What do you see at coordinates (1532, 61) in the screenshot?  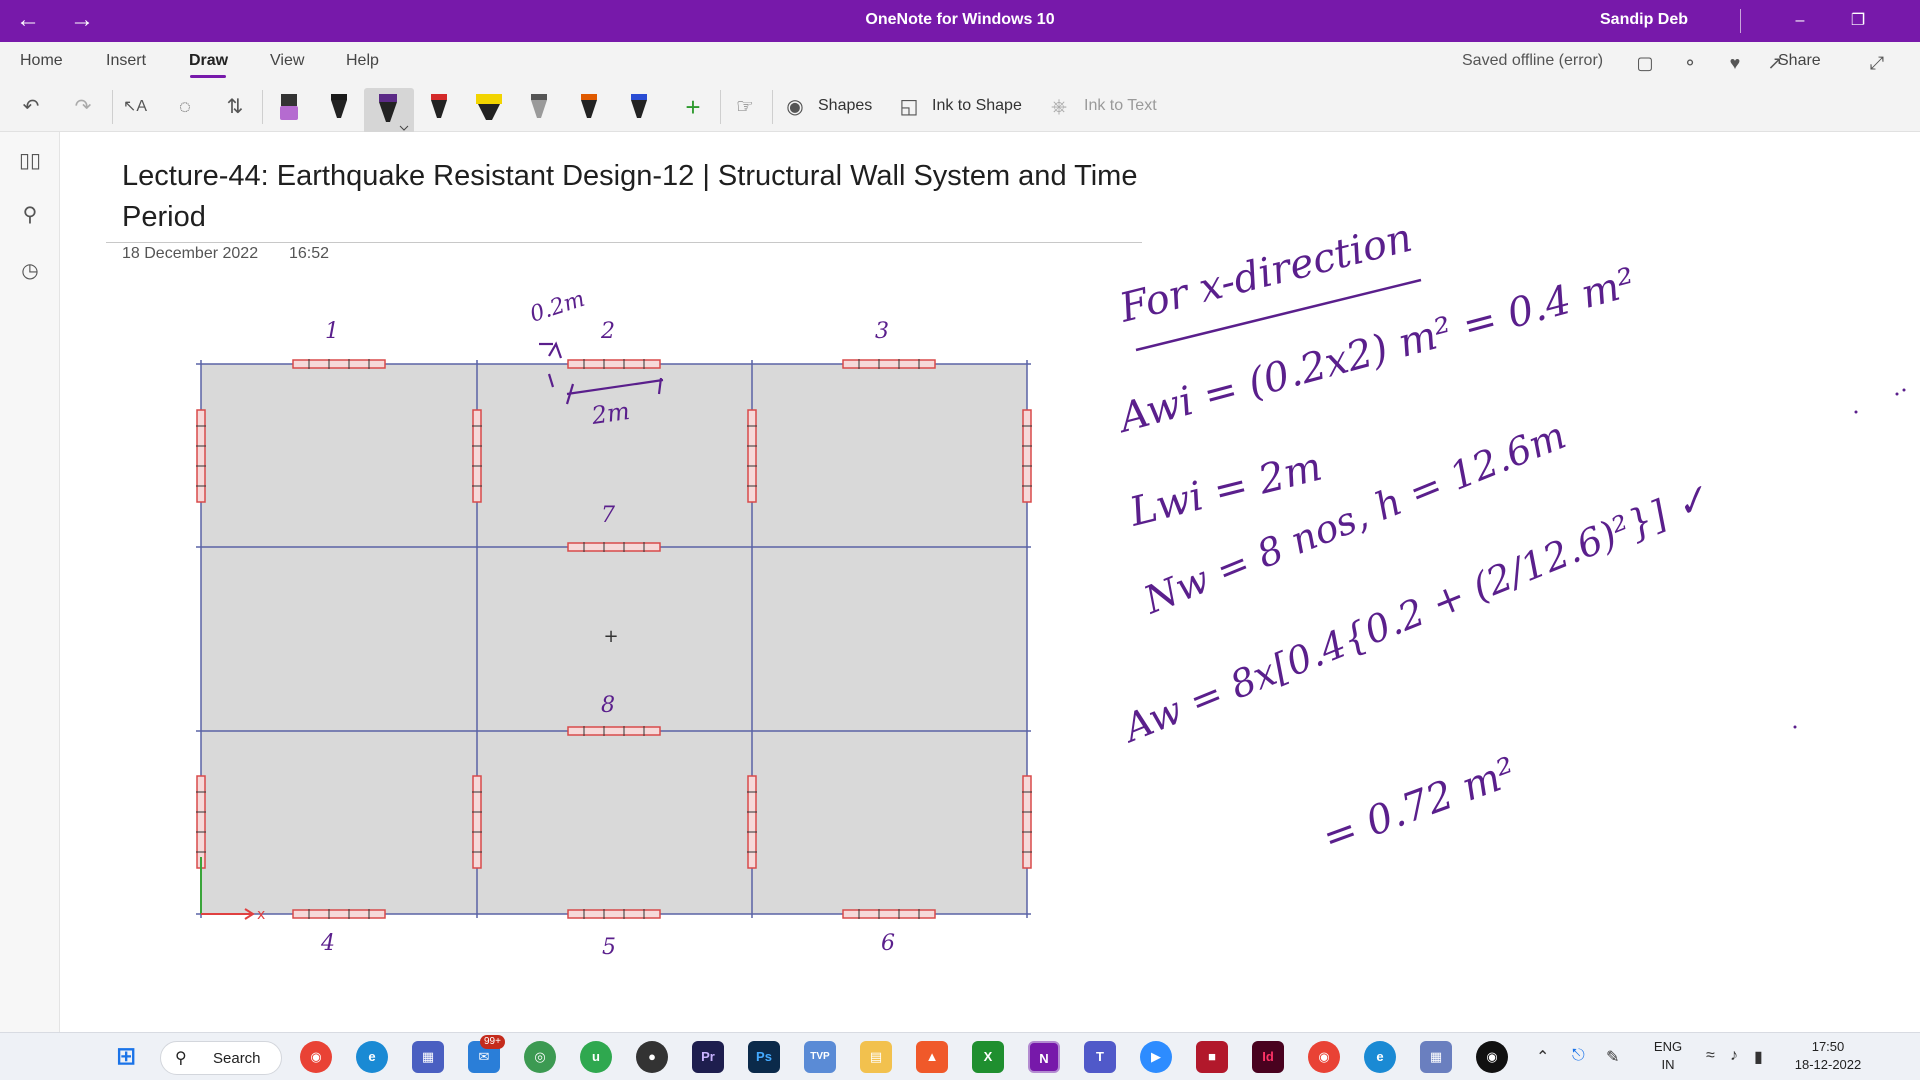 I see `saved-status: Saved offline (error)` at bounding box center [1532, 61].